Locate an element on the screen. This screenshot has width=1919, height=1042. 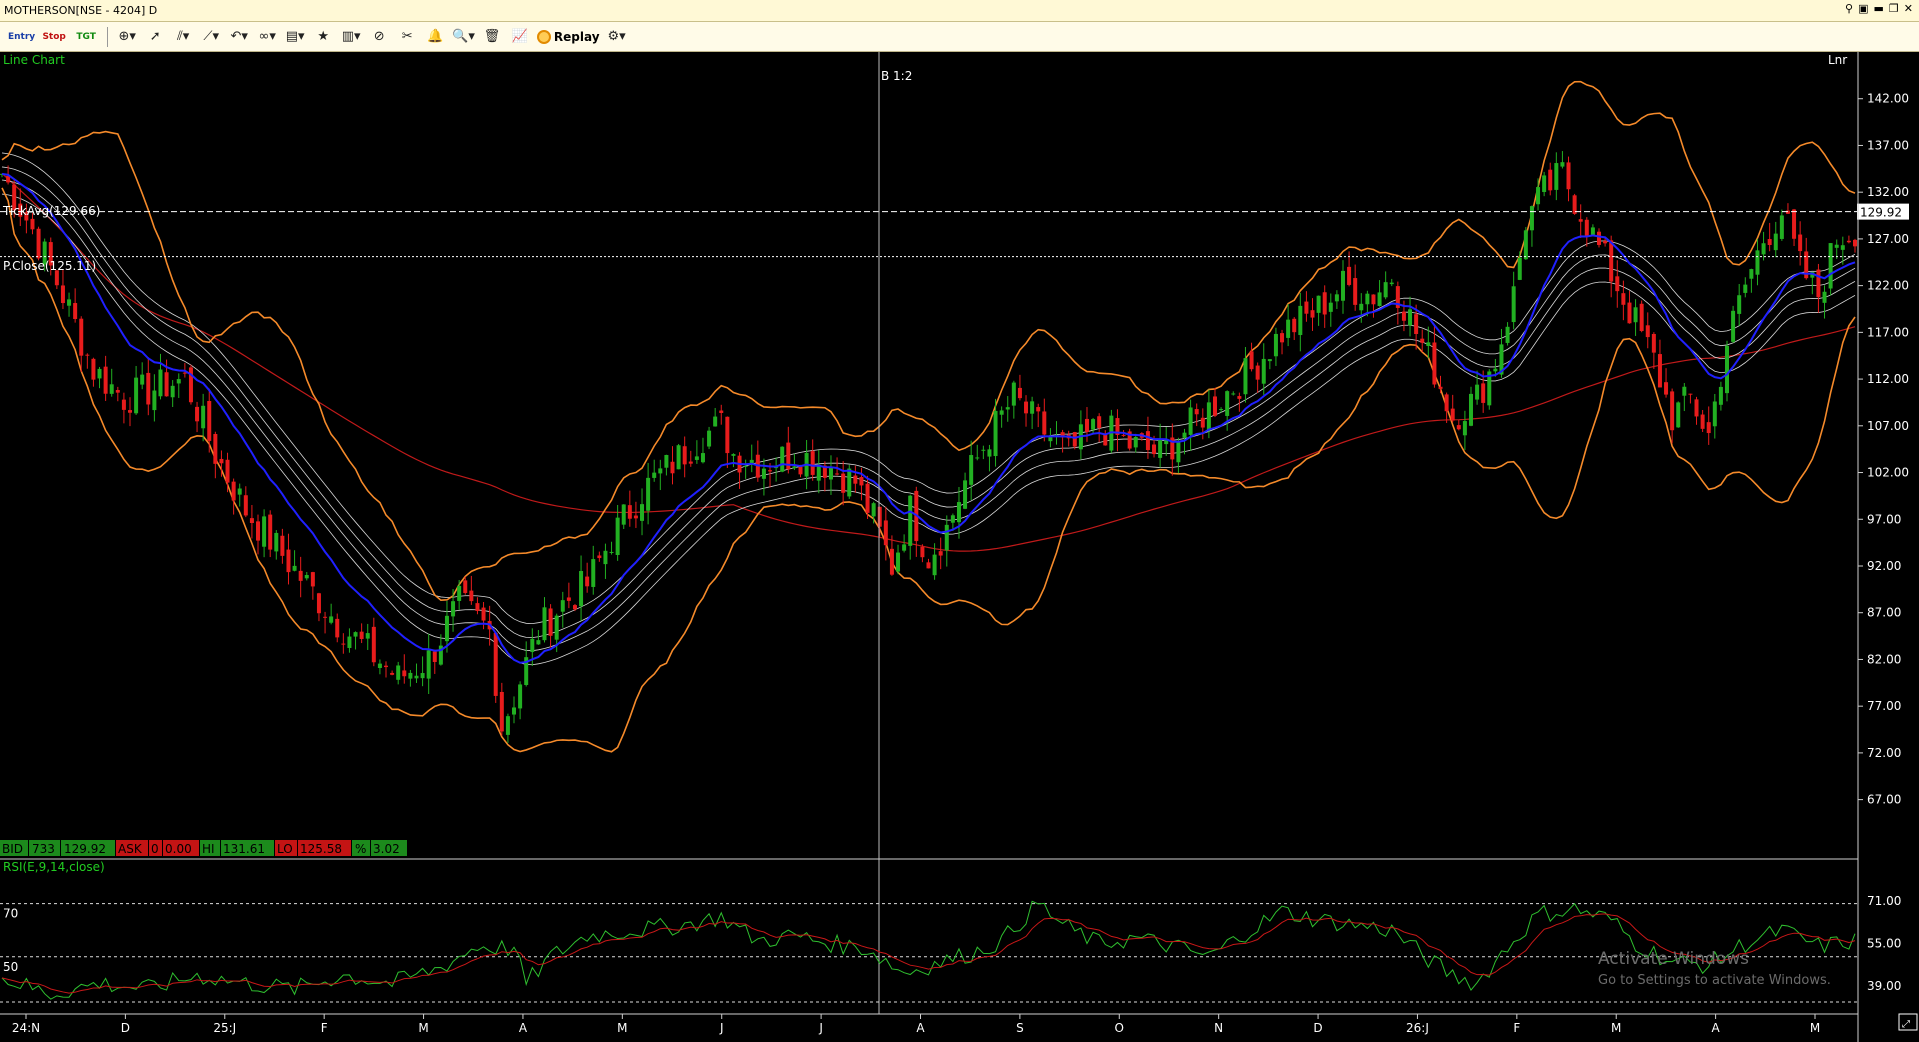
stop-button: Stop is located at coordinates (54, 37).